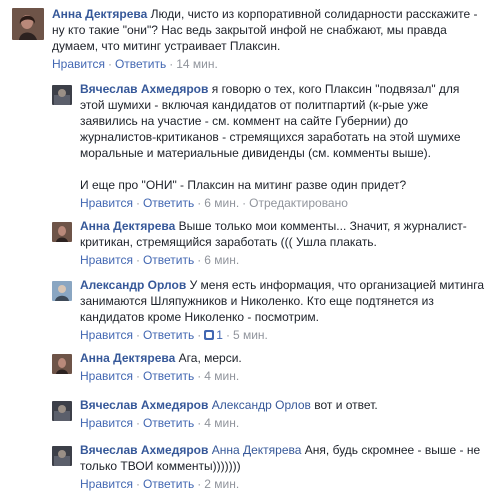 This screenshot has height=497, width=493. I want to click on comment-timestamp: 14 мин., so click(197, 64).